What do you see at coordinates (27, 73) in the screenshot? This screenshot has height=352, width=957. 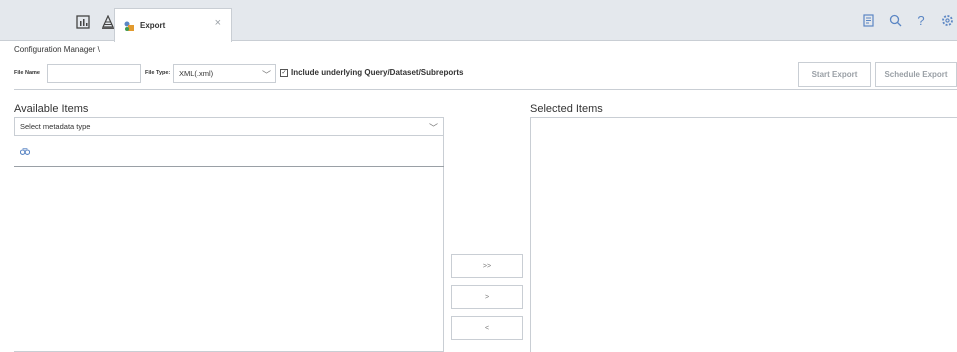 I see `file-name-label: File Name` at bounding box center [27, 73].